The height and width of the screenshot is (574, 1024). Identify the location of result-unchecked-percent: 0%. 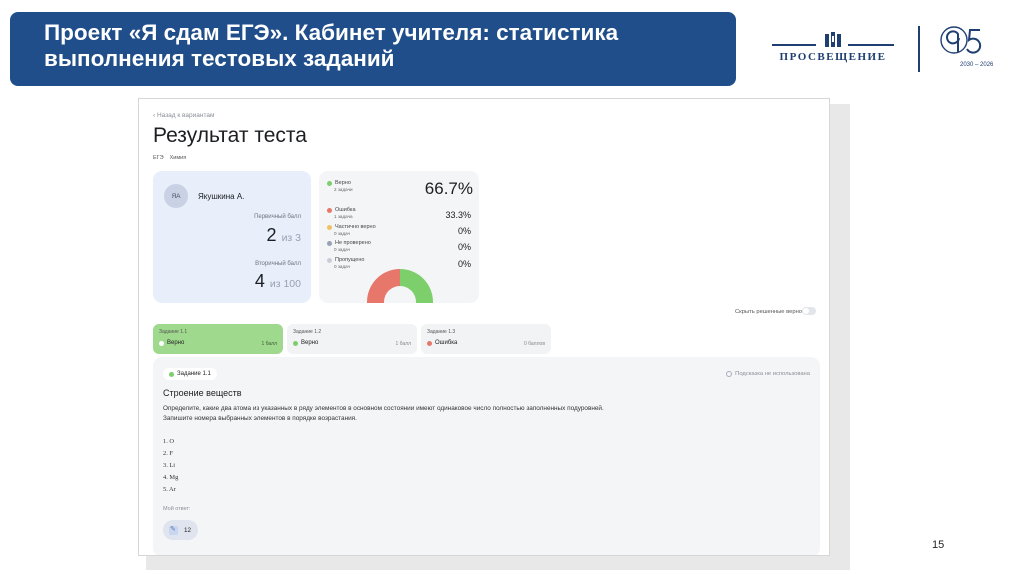
(464, 247).